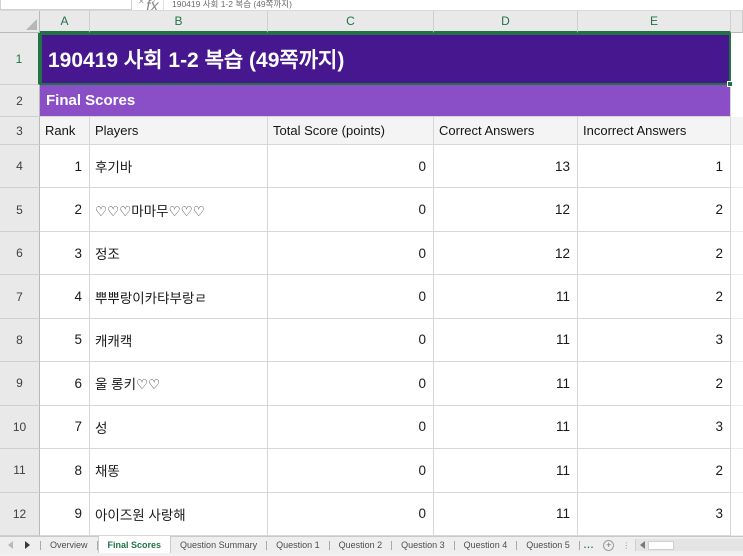 This screenshot has height=556, width=743. What do you see at coordinates (486, 545) in the screenshot?
I see `tab-question-4: Question 4` at bounding box center [486, 545].